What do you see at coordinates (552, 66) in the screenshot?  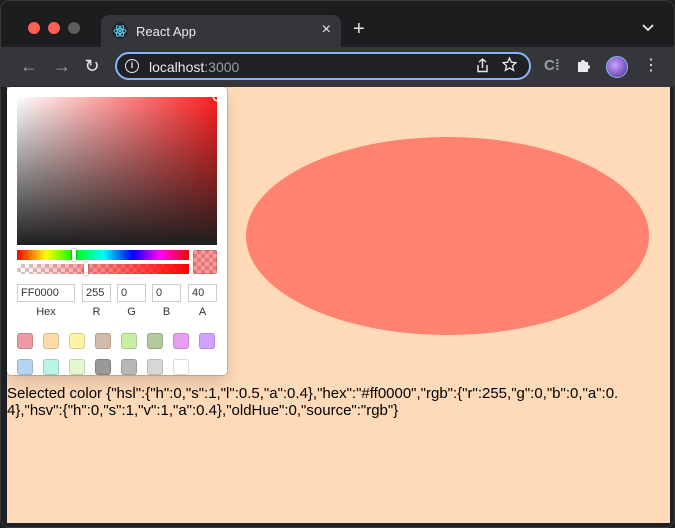 I see `extension-icon: C⁞` at bounding box center [552, 66].